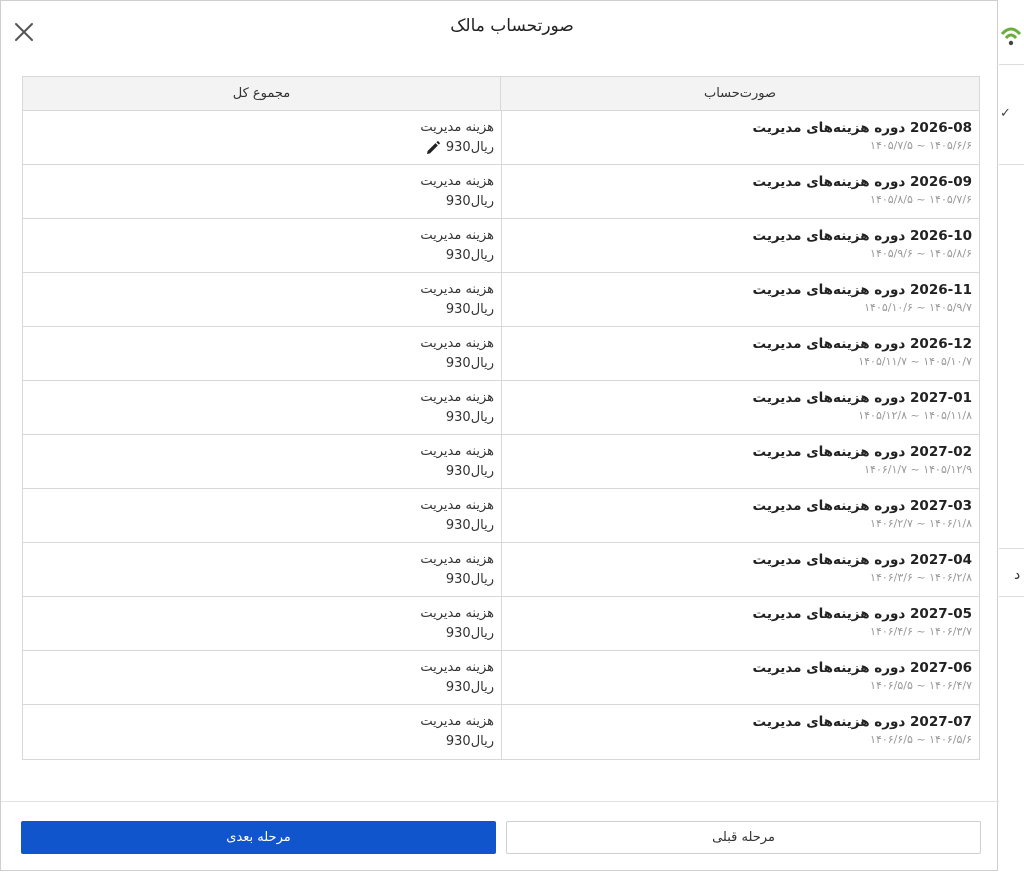  I want to click on invoice-date-range: ۱۴۰۵/۱۰/۷ ~ ۱۴۰۵/۱۱/۷, so click(915, 361).